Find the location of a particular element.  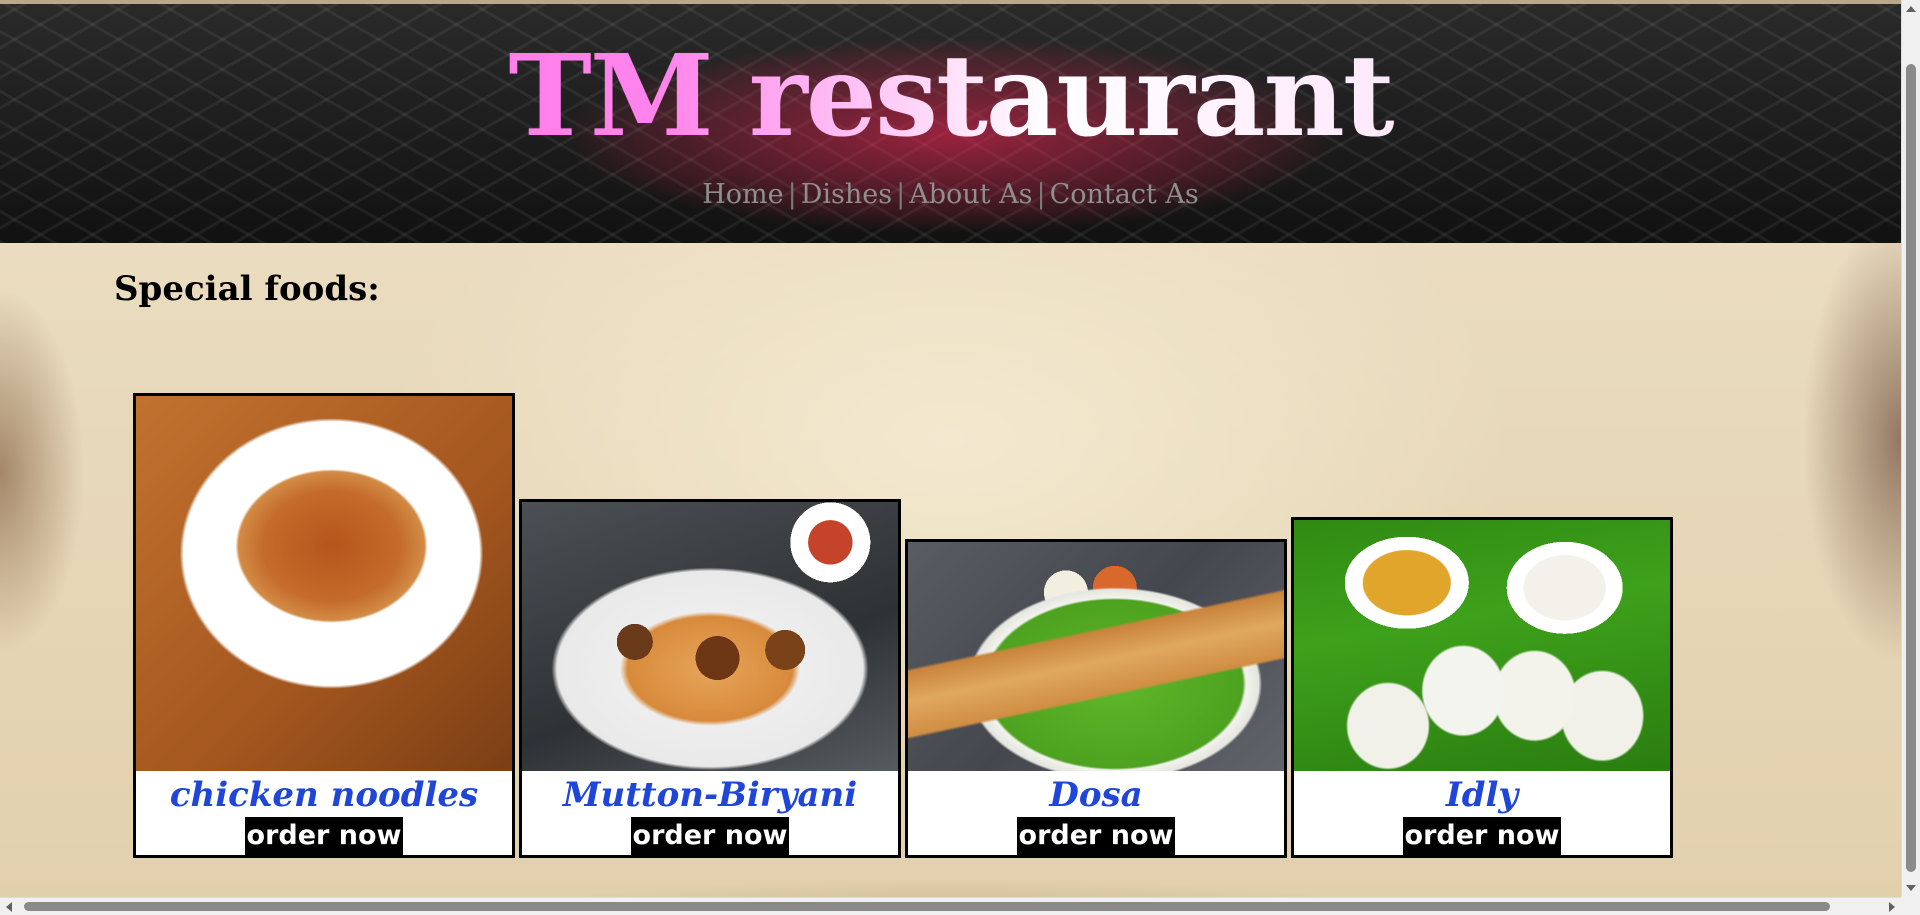

dish-caption: Mutton-Biryani order now is located at coordinates (710, 813).